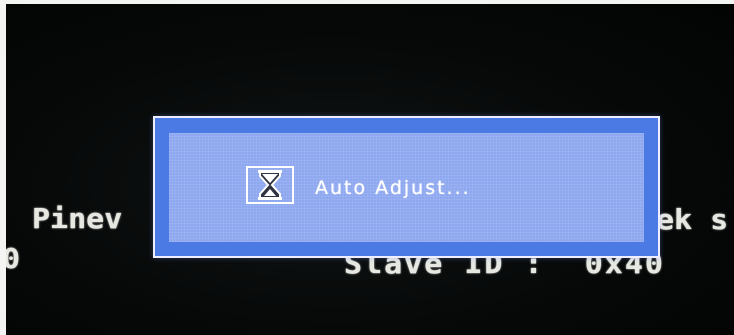  I want to click on hourglass-icon, so click(270, 185).